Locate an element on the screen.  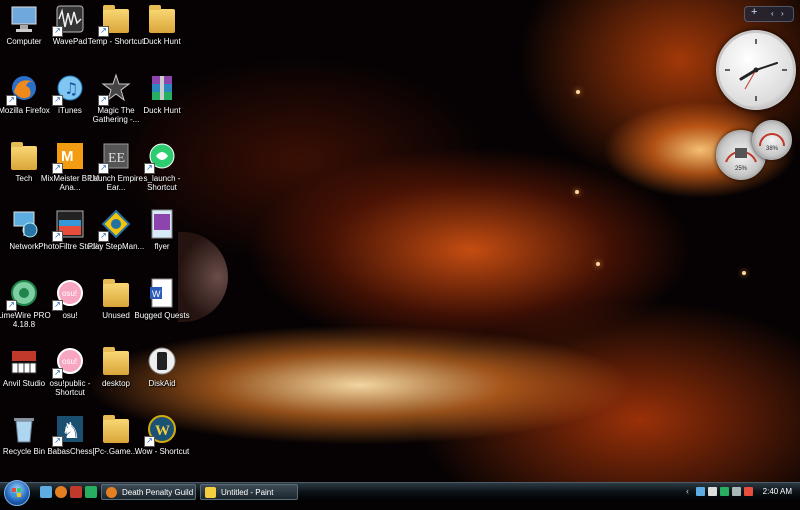
icon-label: flyer is located at coordinates (162, 246).